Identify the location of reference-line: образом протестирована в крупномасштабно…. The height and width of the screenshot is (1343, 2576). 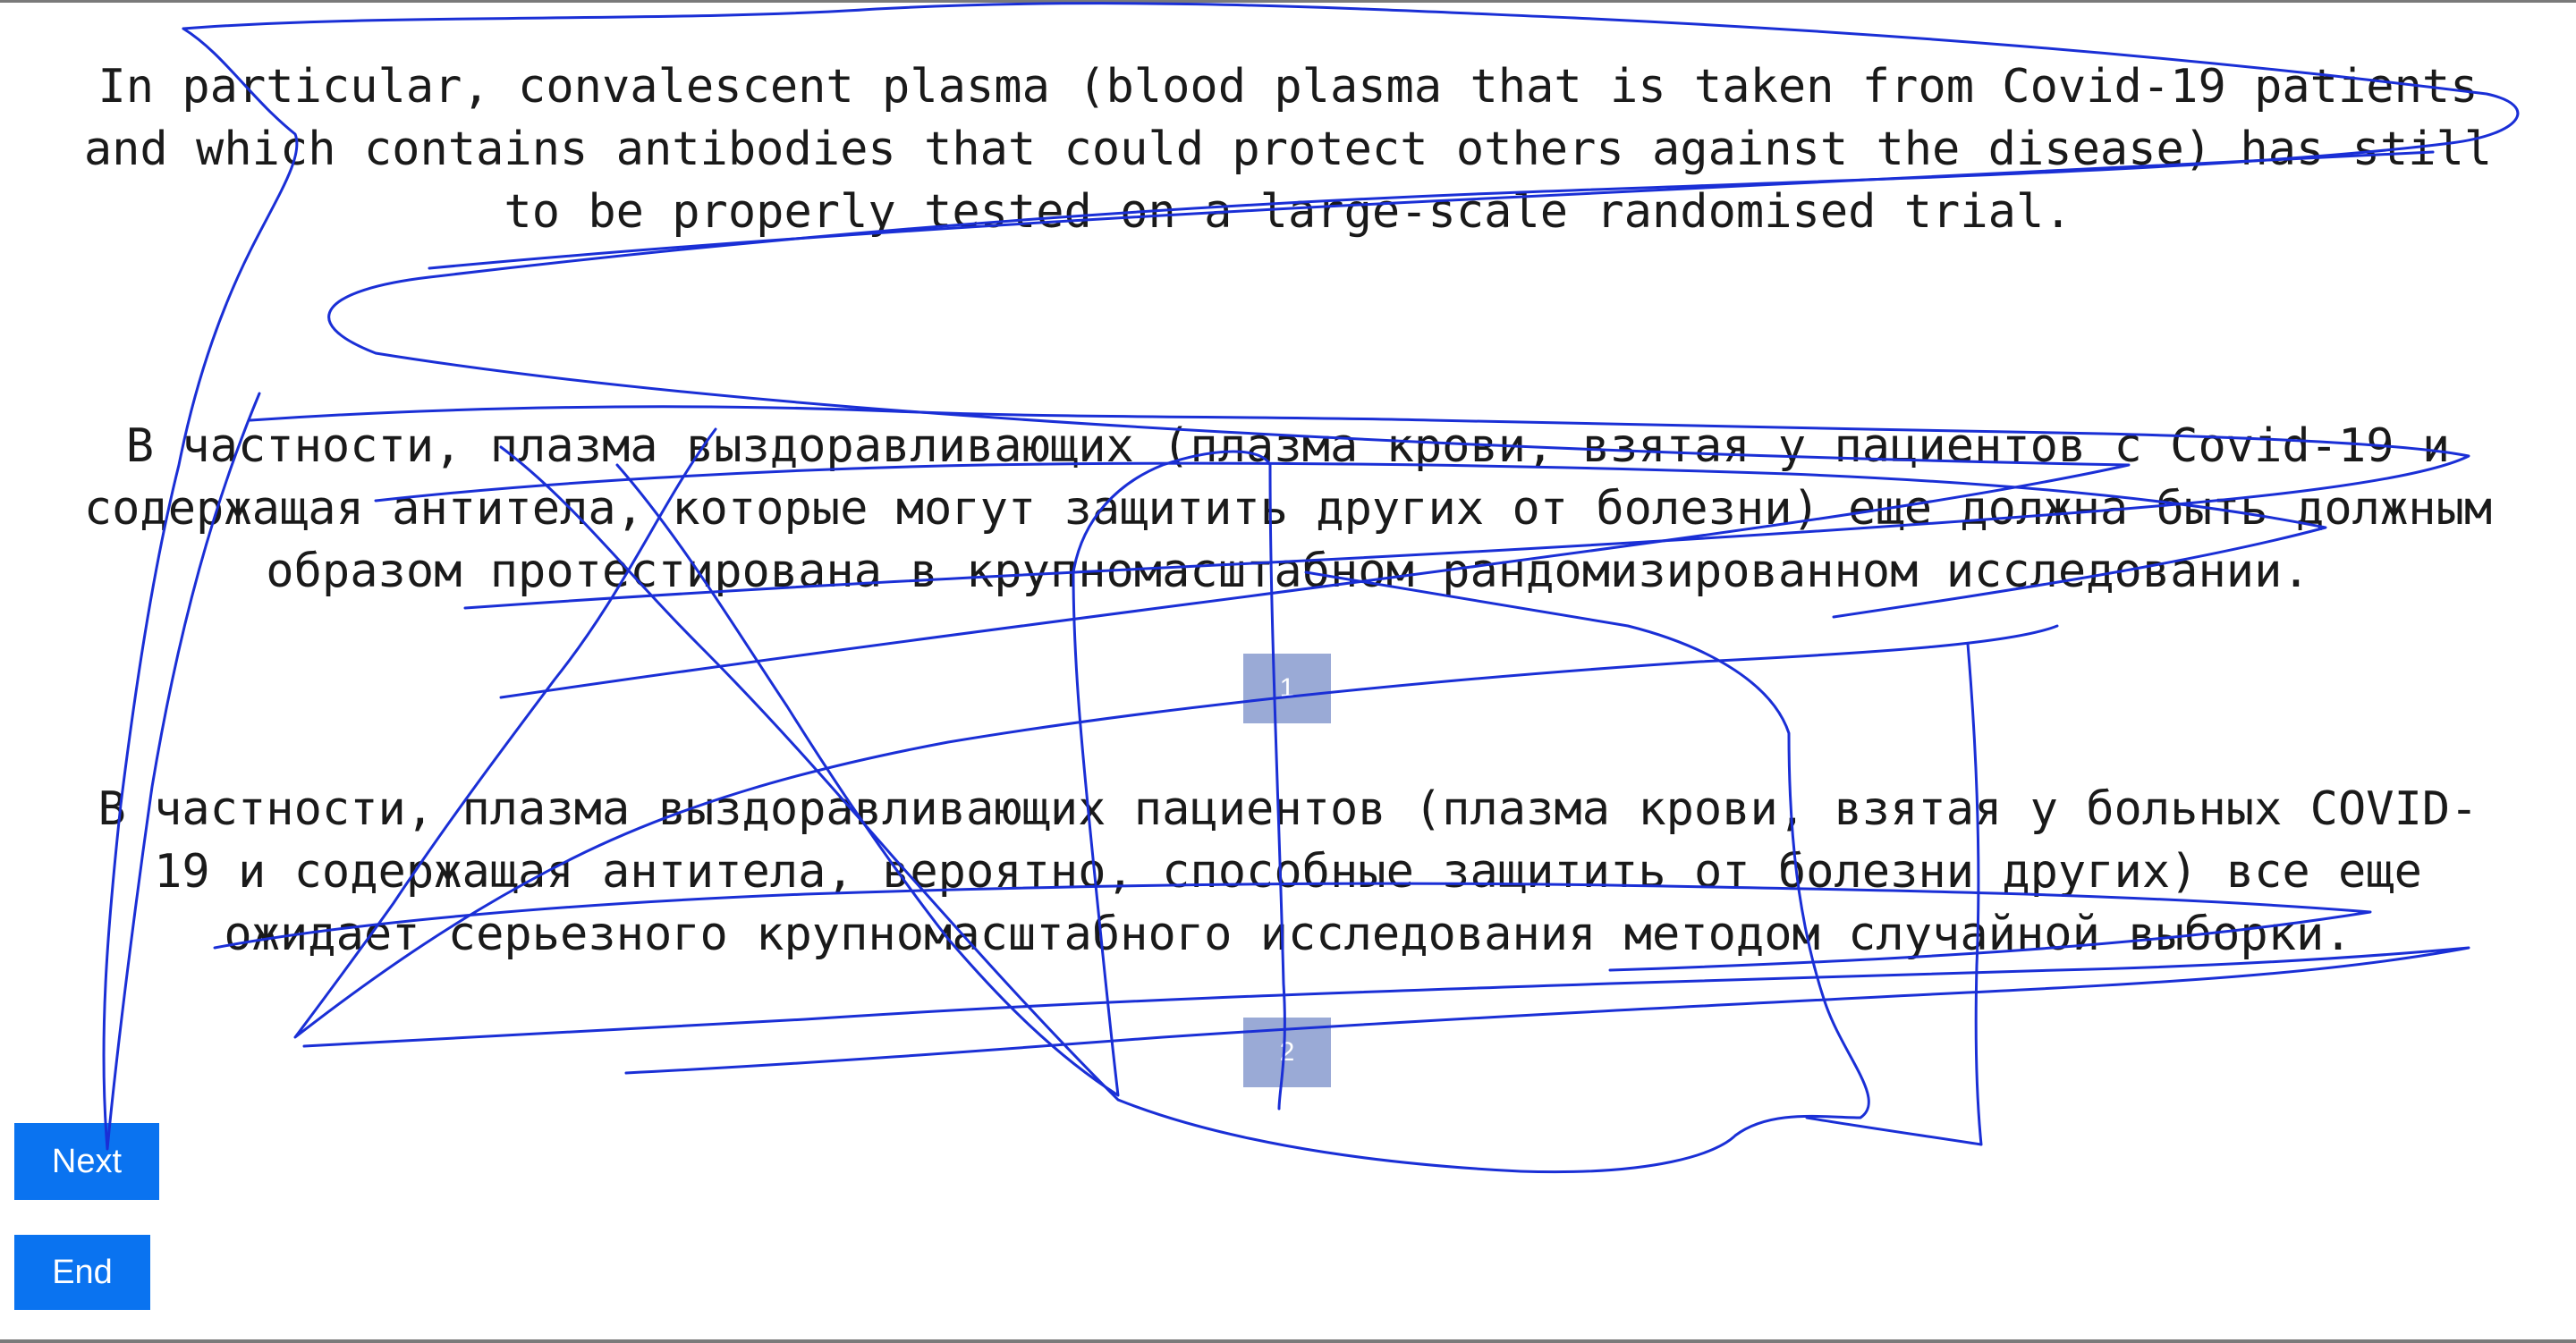
(1288, 571).